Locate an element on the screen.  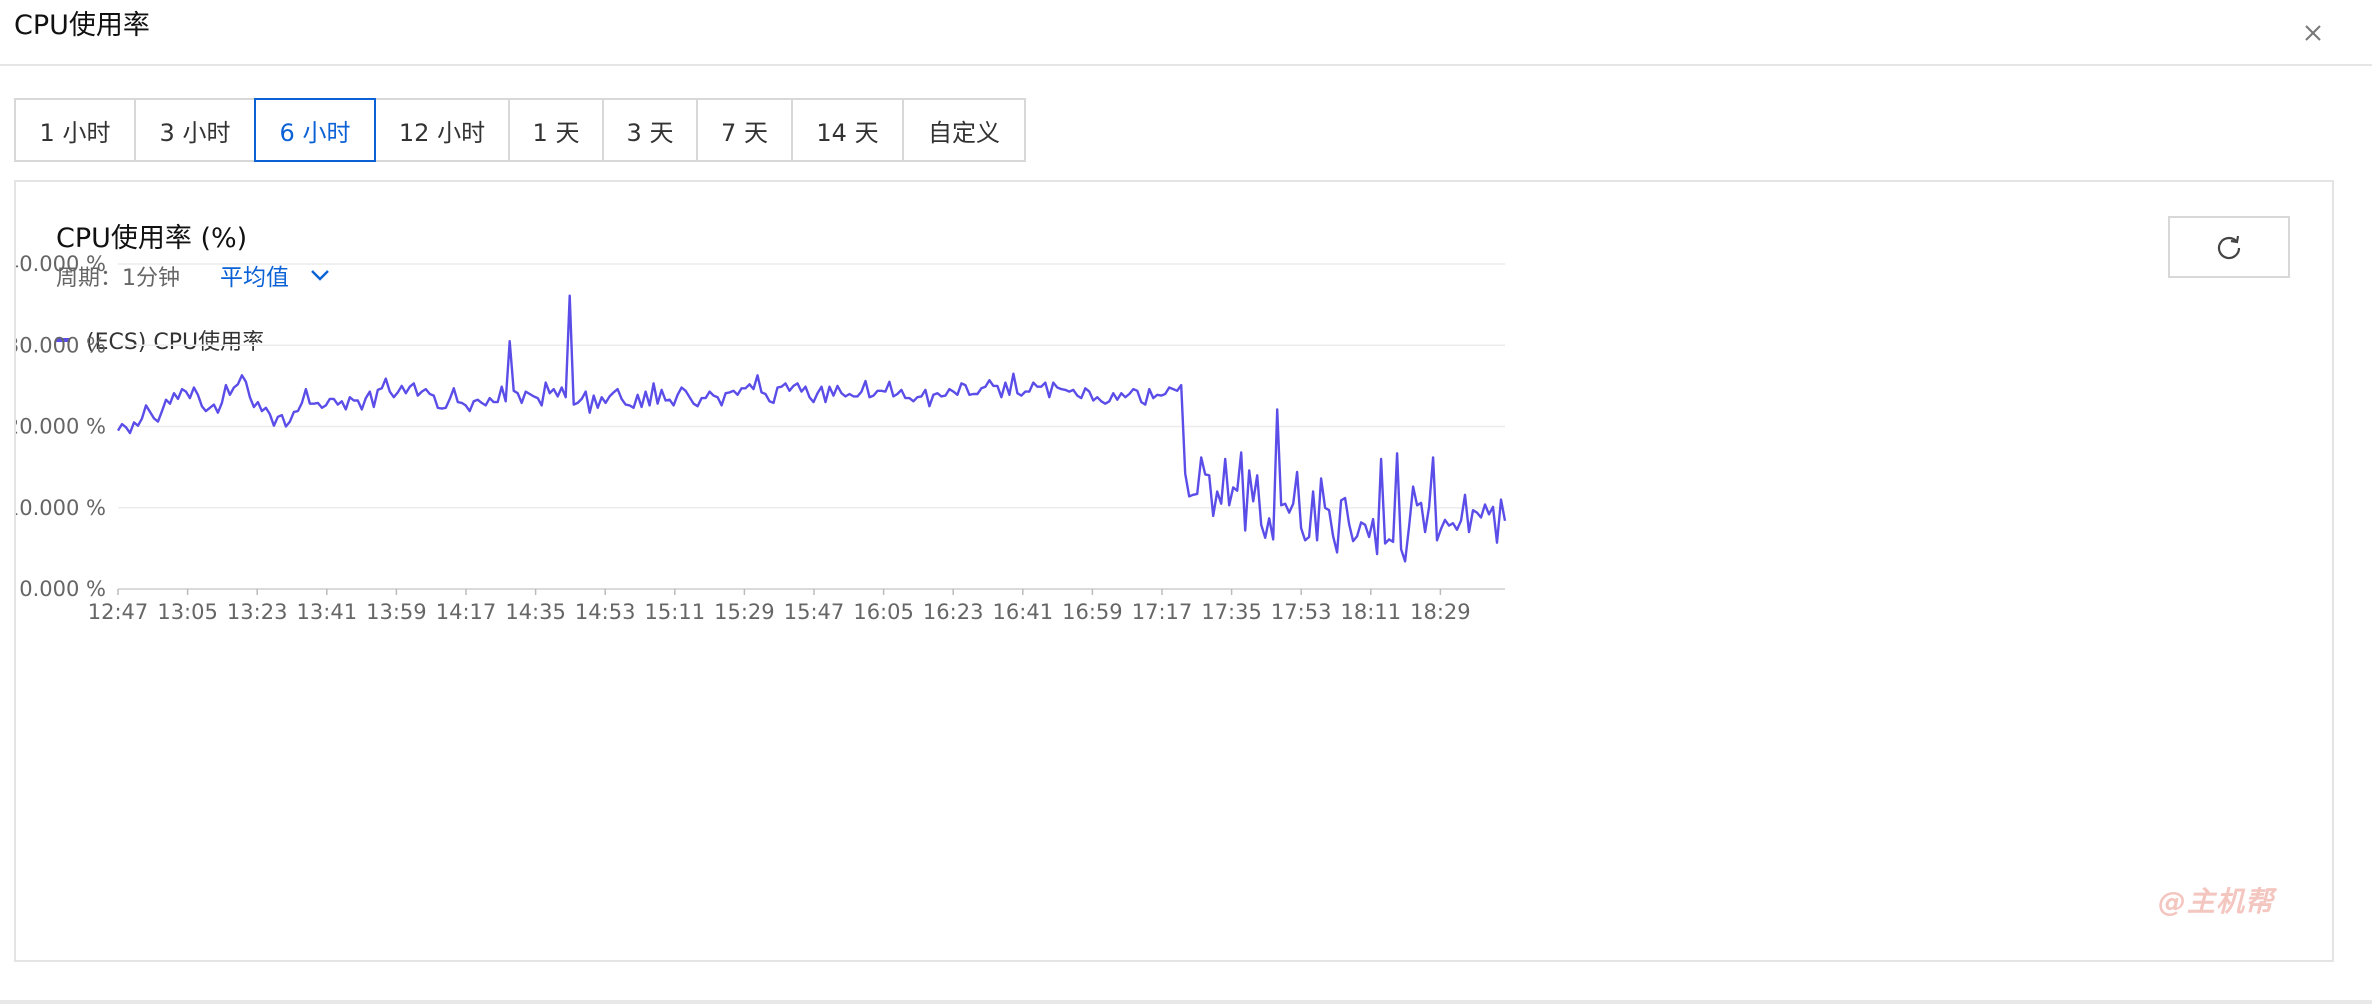
range-1d-button: 1 天 is located at coordinates (556, 130).